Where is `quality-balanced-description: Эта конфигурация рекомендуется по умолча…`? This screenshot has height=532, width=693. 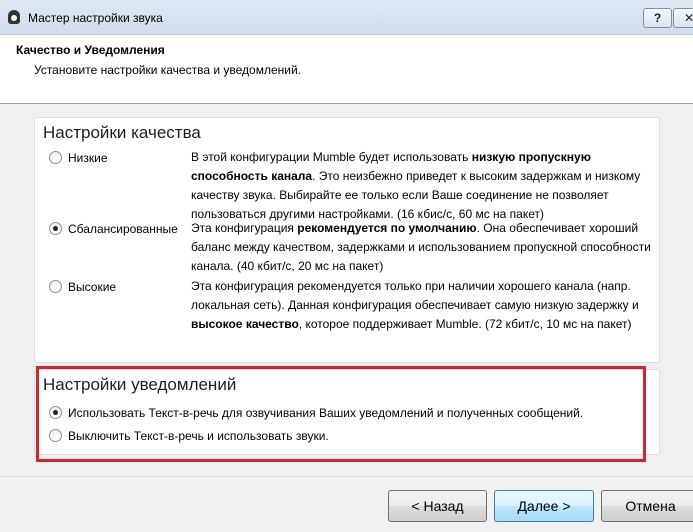 quality-balanced-description: Эта конфигурация рекомендуется по умолча… is located at coordinates (421, 247).